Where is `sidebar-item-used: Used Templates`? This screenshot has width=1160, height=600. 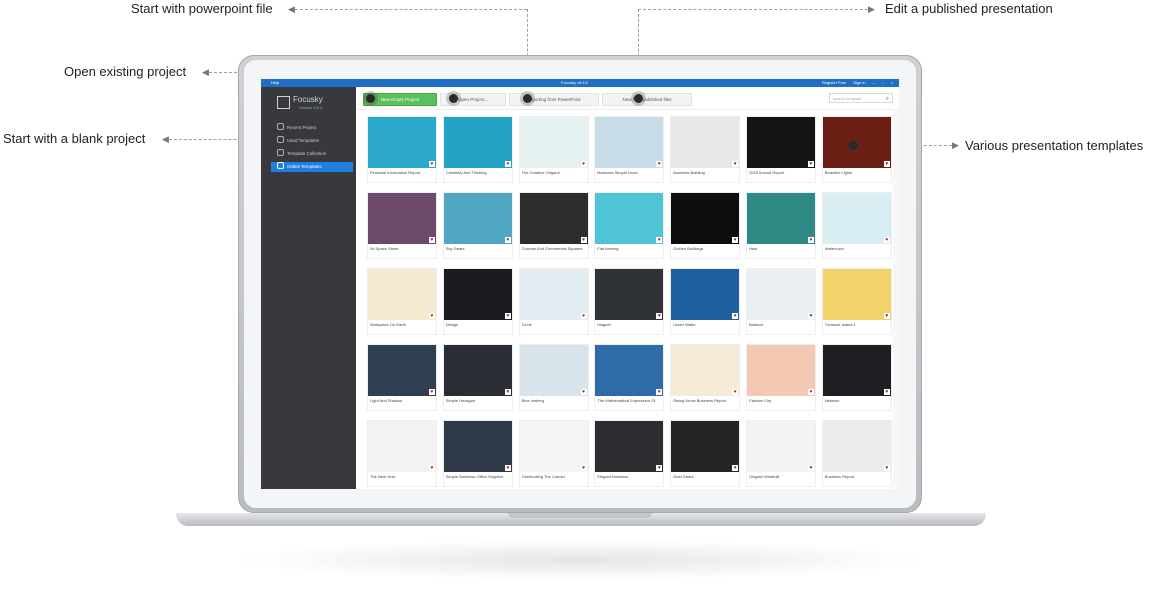
sidebar-item-used: Used Templates is located at coordinates (312, 141).